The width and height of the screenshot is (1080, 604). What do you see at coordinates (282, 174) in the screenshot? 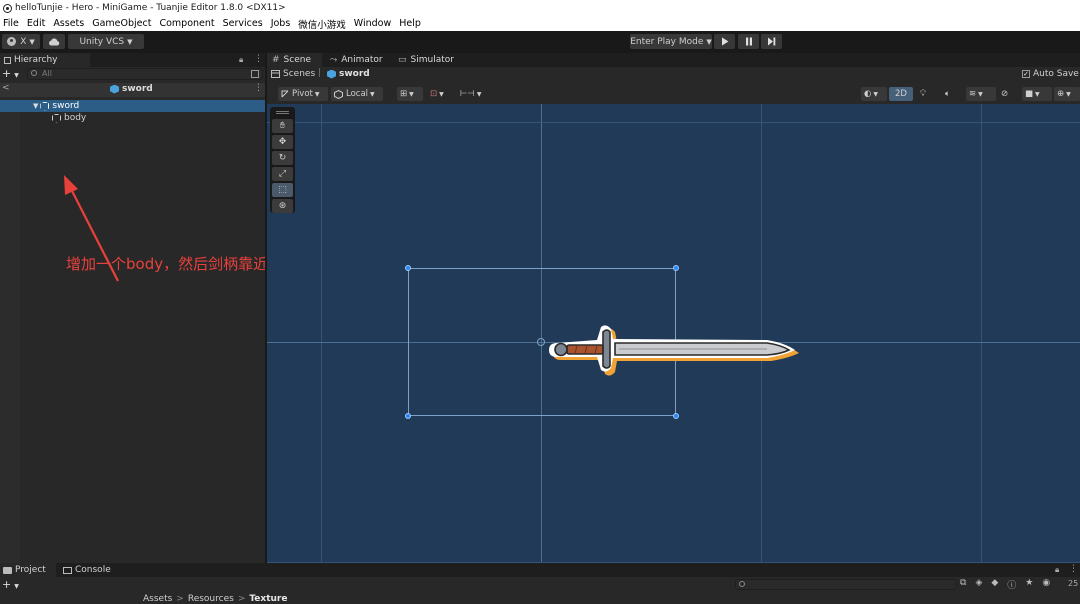
I see `scale-tool-button: ⤢` at bounding box center [282, 174].